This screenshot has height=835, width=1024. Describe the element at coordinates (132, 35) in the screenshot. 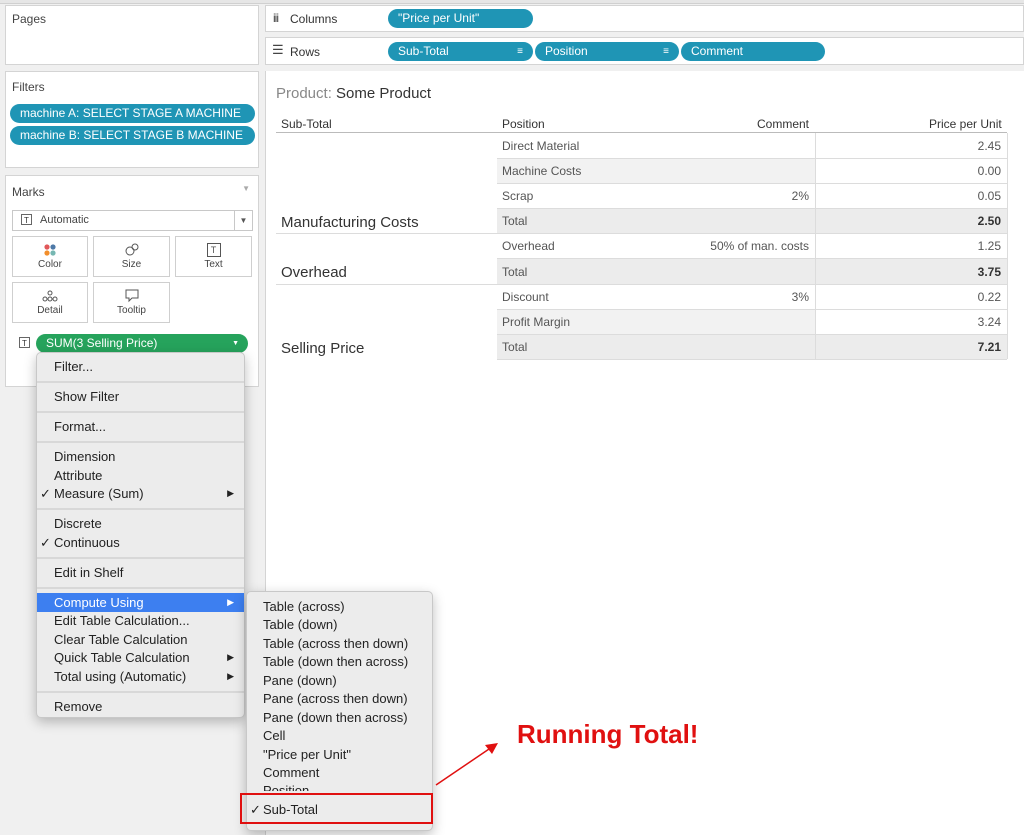

I see `pages-panel: Pages` at that location.